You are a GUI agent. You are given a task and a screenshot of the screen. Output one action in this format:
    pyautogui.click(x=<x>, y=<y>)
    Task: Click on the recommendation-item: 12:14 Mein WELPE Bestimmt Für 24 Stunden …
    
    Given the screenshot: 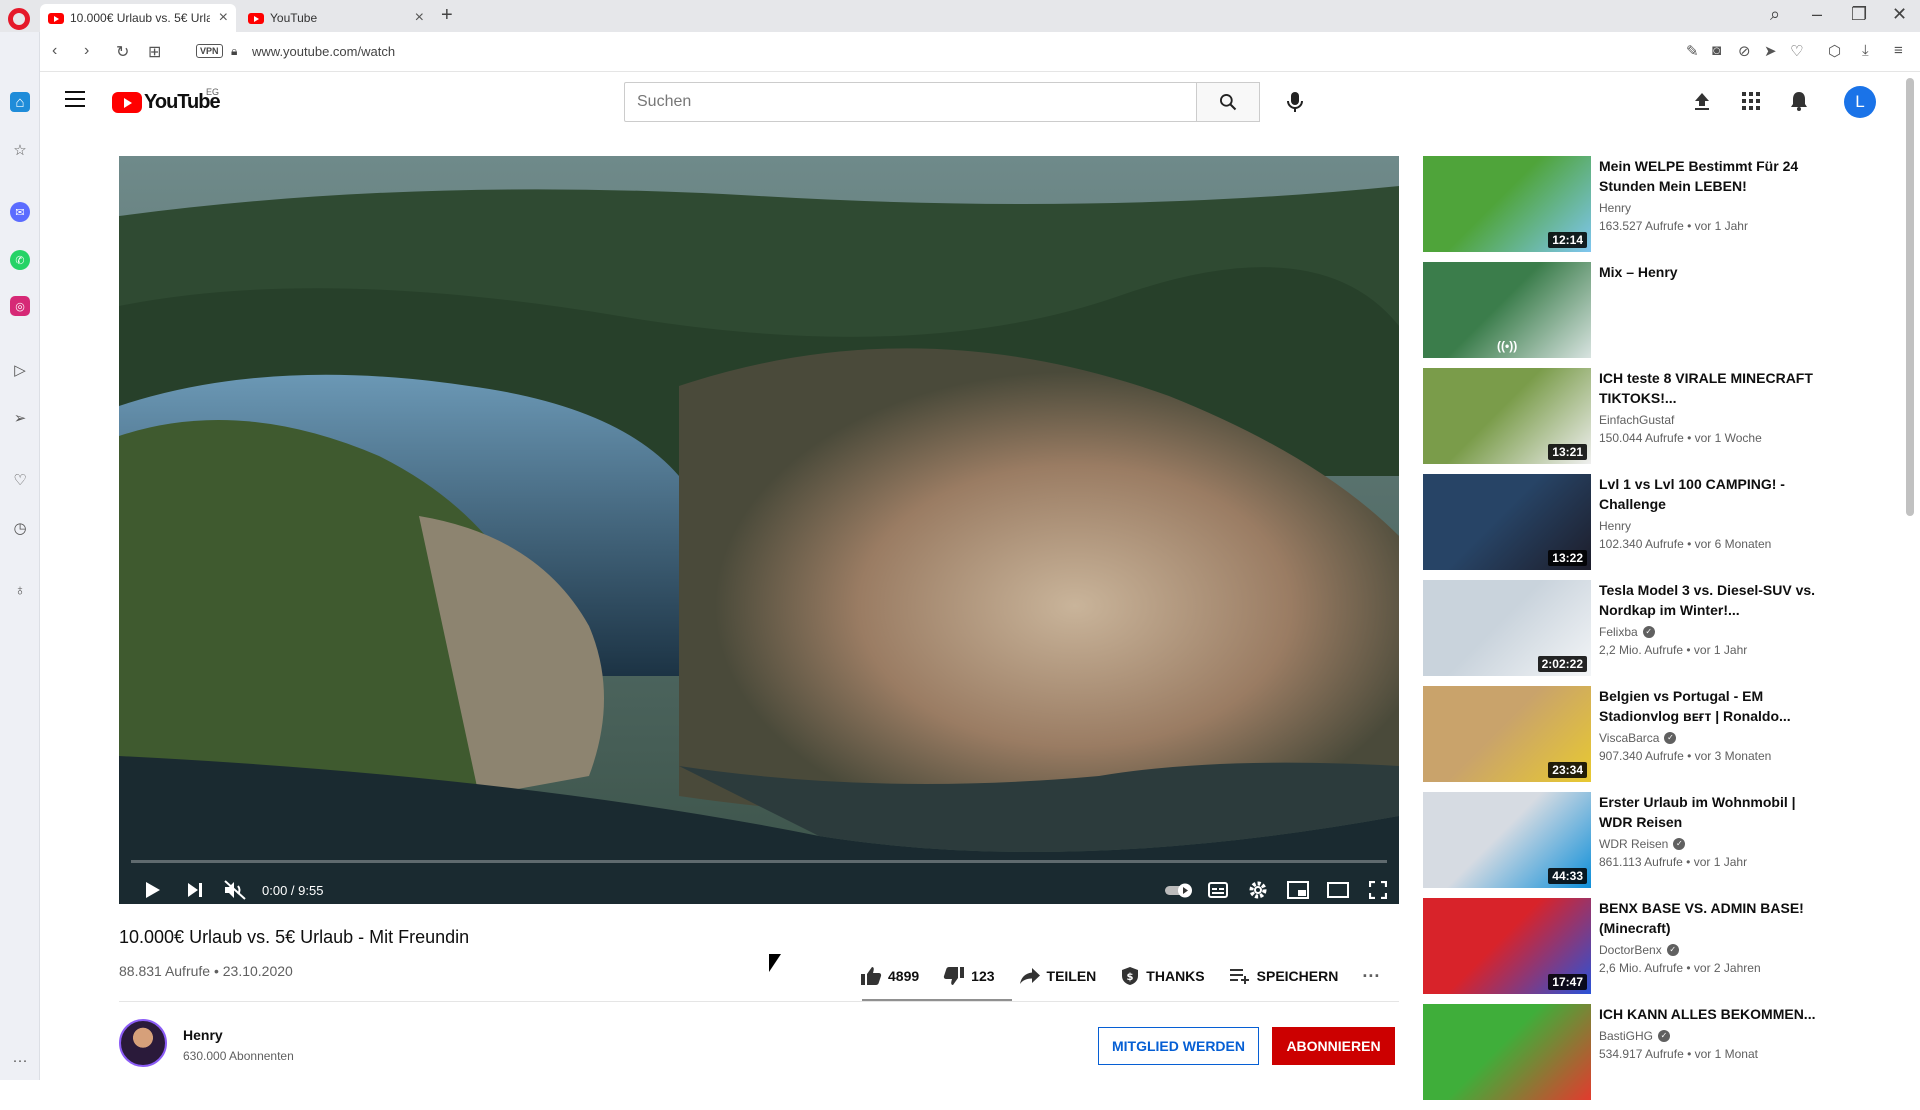 What is the action you would take?
    pyautogui.click(x=1633, y=209)
    